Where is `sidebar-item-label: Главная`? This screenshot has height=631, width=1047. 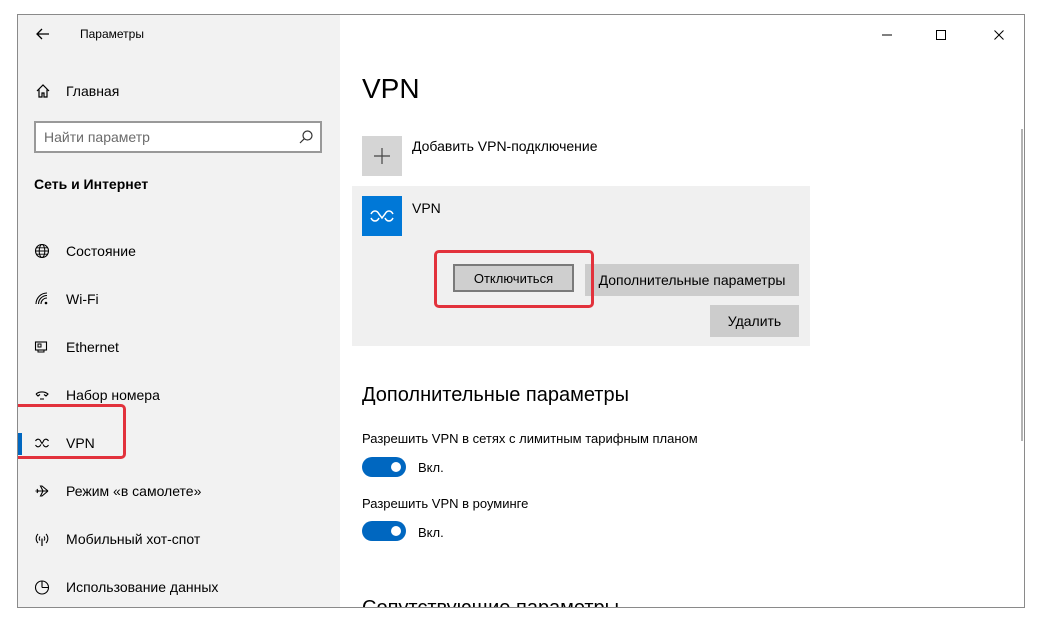 sidebar-item-label: Главная is located at coordinates (93, 91).